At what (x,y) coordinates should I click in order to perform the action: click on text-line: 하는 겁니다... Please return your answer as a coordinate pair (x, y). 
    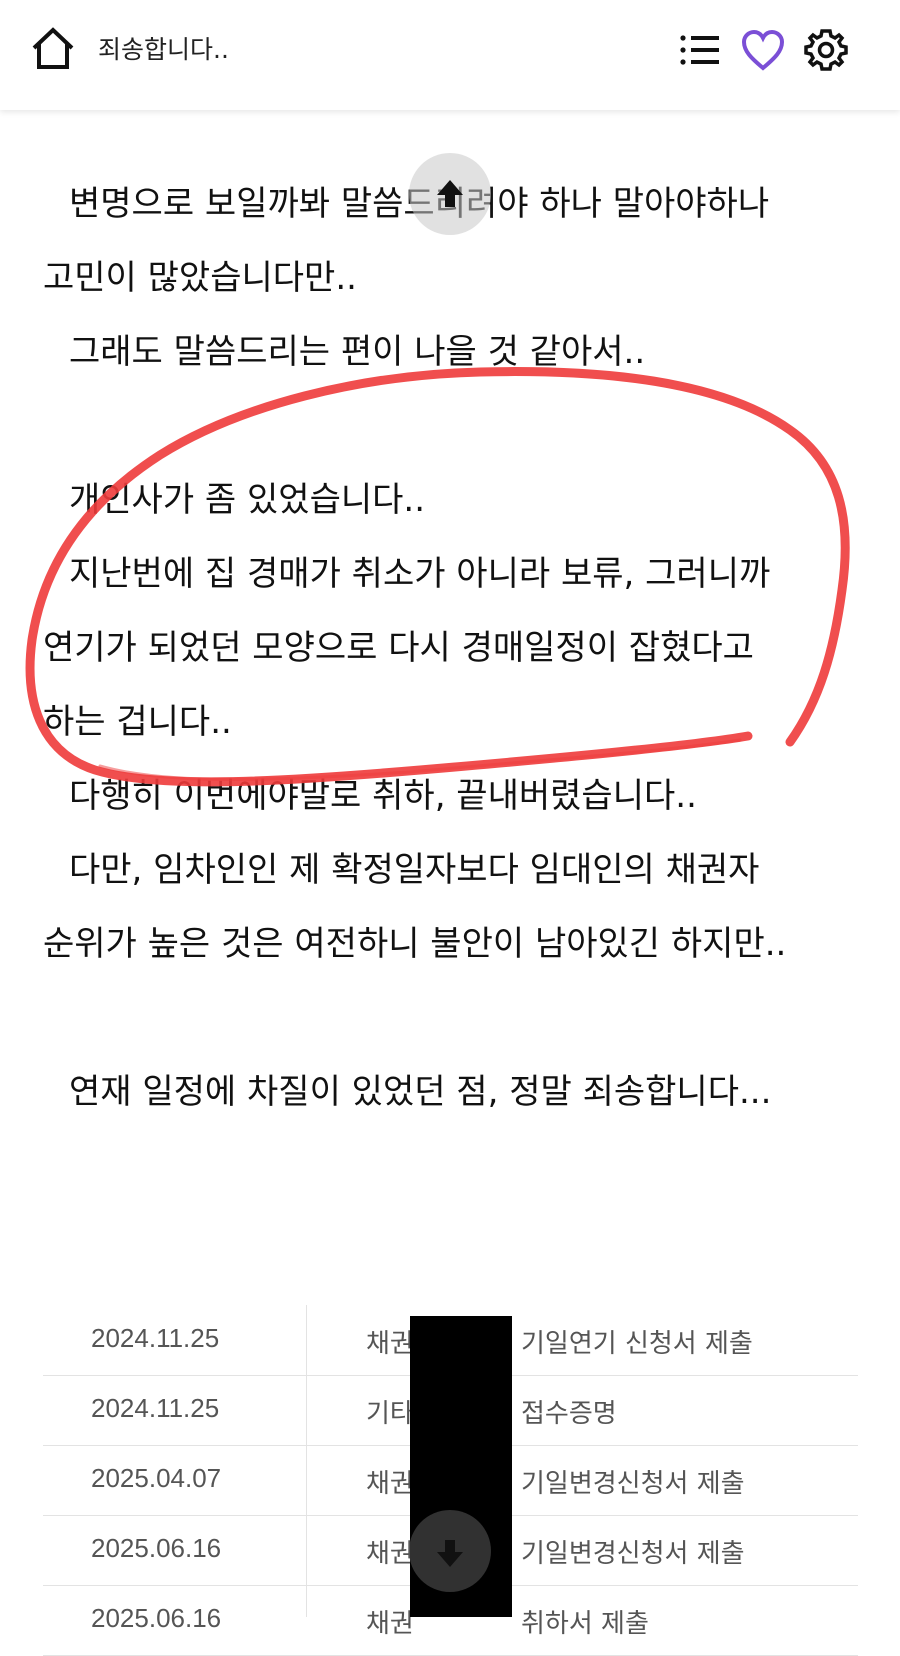
    Looking at the image, I should click on (137, 722).